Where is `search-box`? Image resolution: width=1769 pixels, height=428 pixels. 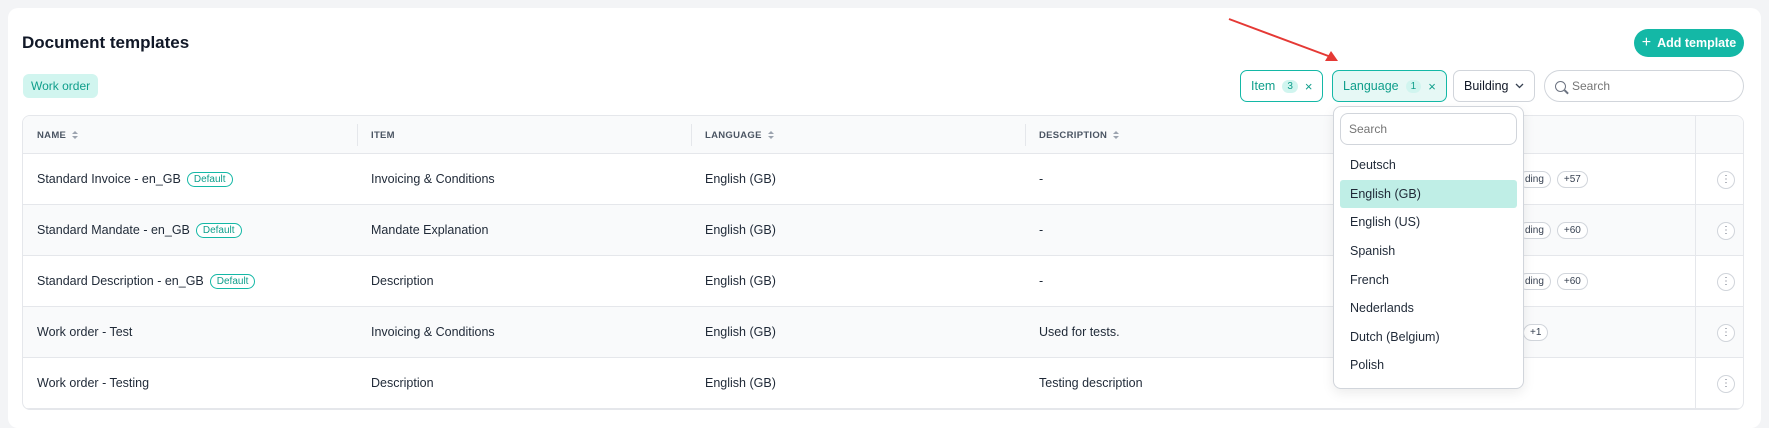 search-box is located at coordinates (1644, 86).